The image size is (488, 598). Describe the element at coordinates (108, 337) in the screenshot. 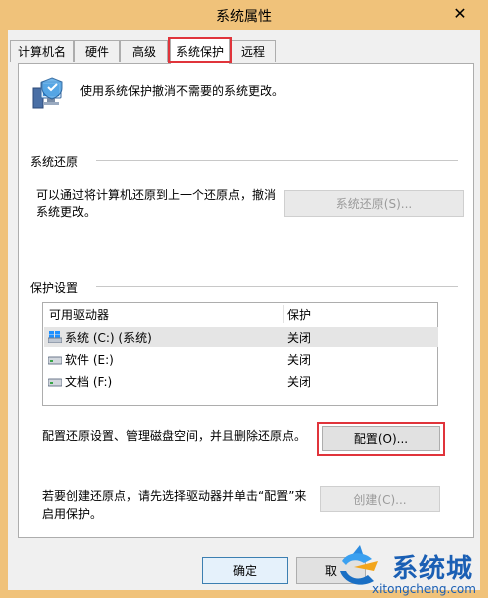

I see `drive-name: 系统 (C:) (系统)` at that location.